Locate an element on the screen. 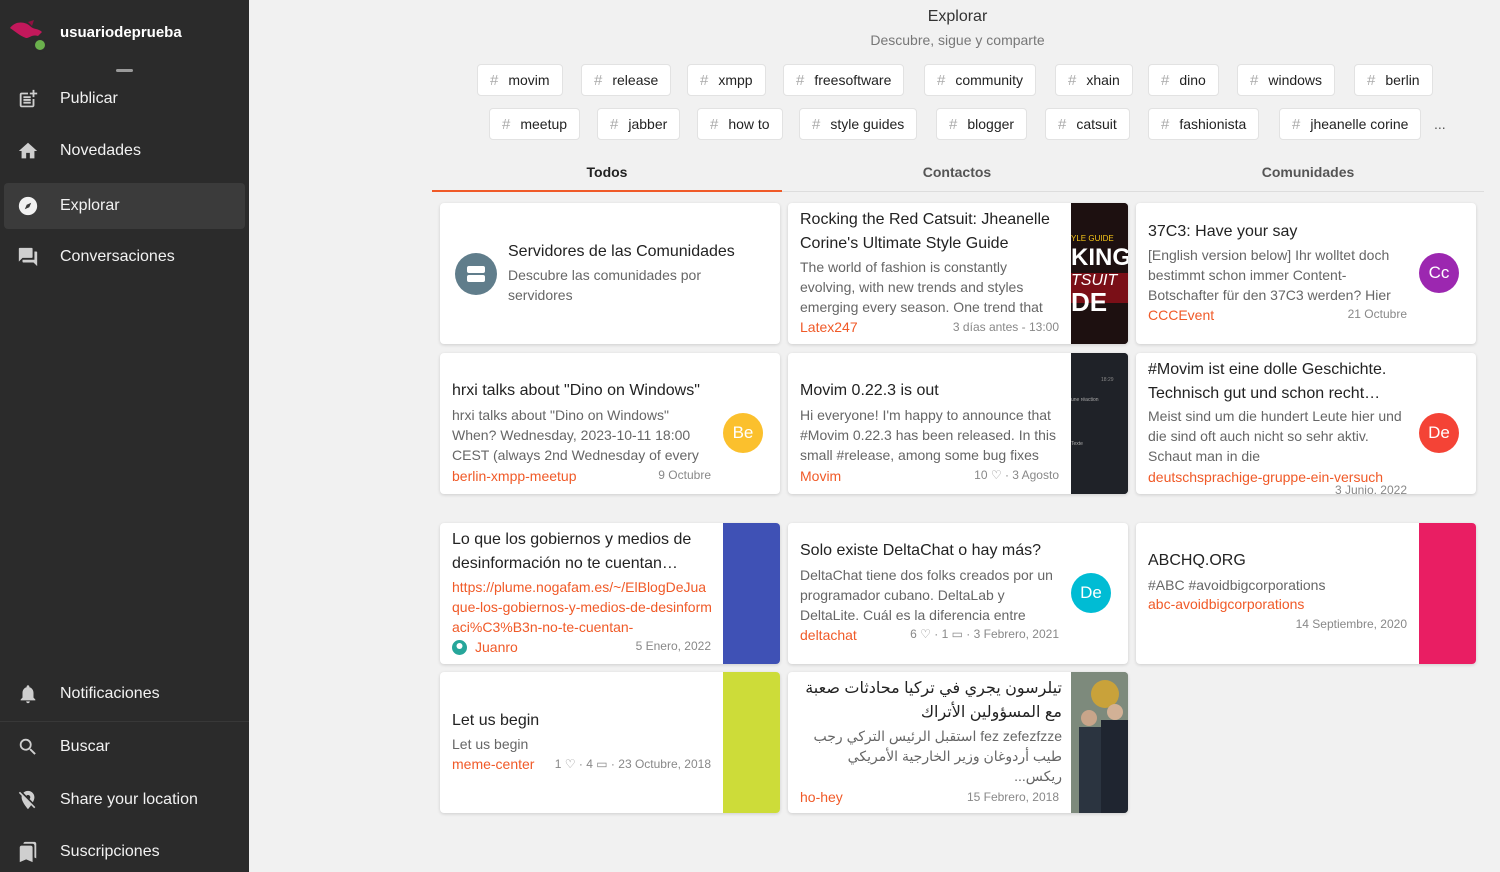  card-title: ABCHQ.ORG is located at coordinates (1197, 560).